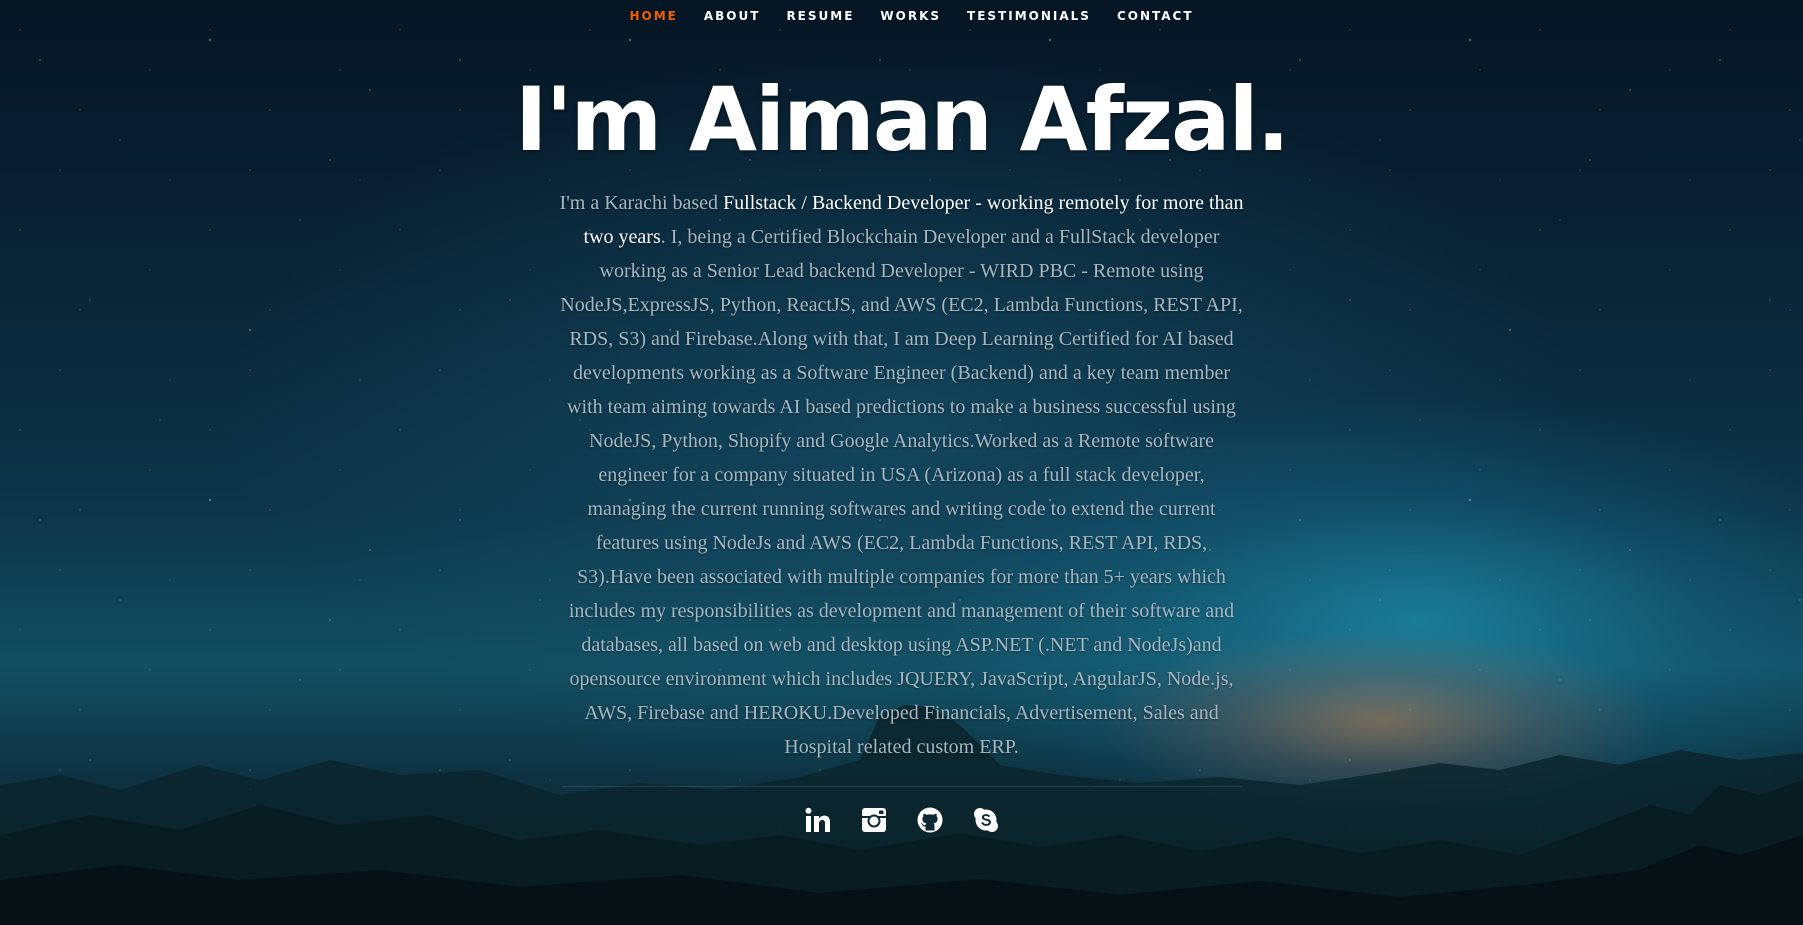 The width and height of the screenshot is (1803, 925). I want to click on instagram-link, so click(874, 820).